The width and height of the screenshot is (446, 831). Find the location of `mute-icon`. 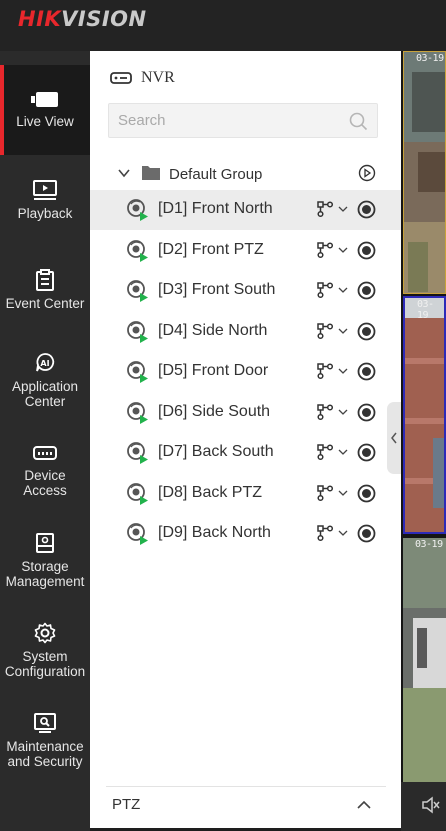

mute-icon is located at coordinates (431, 805).